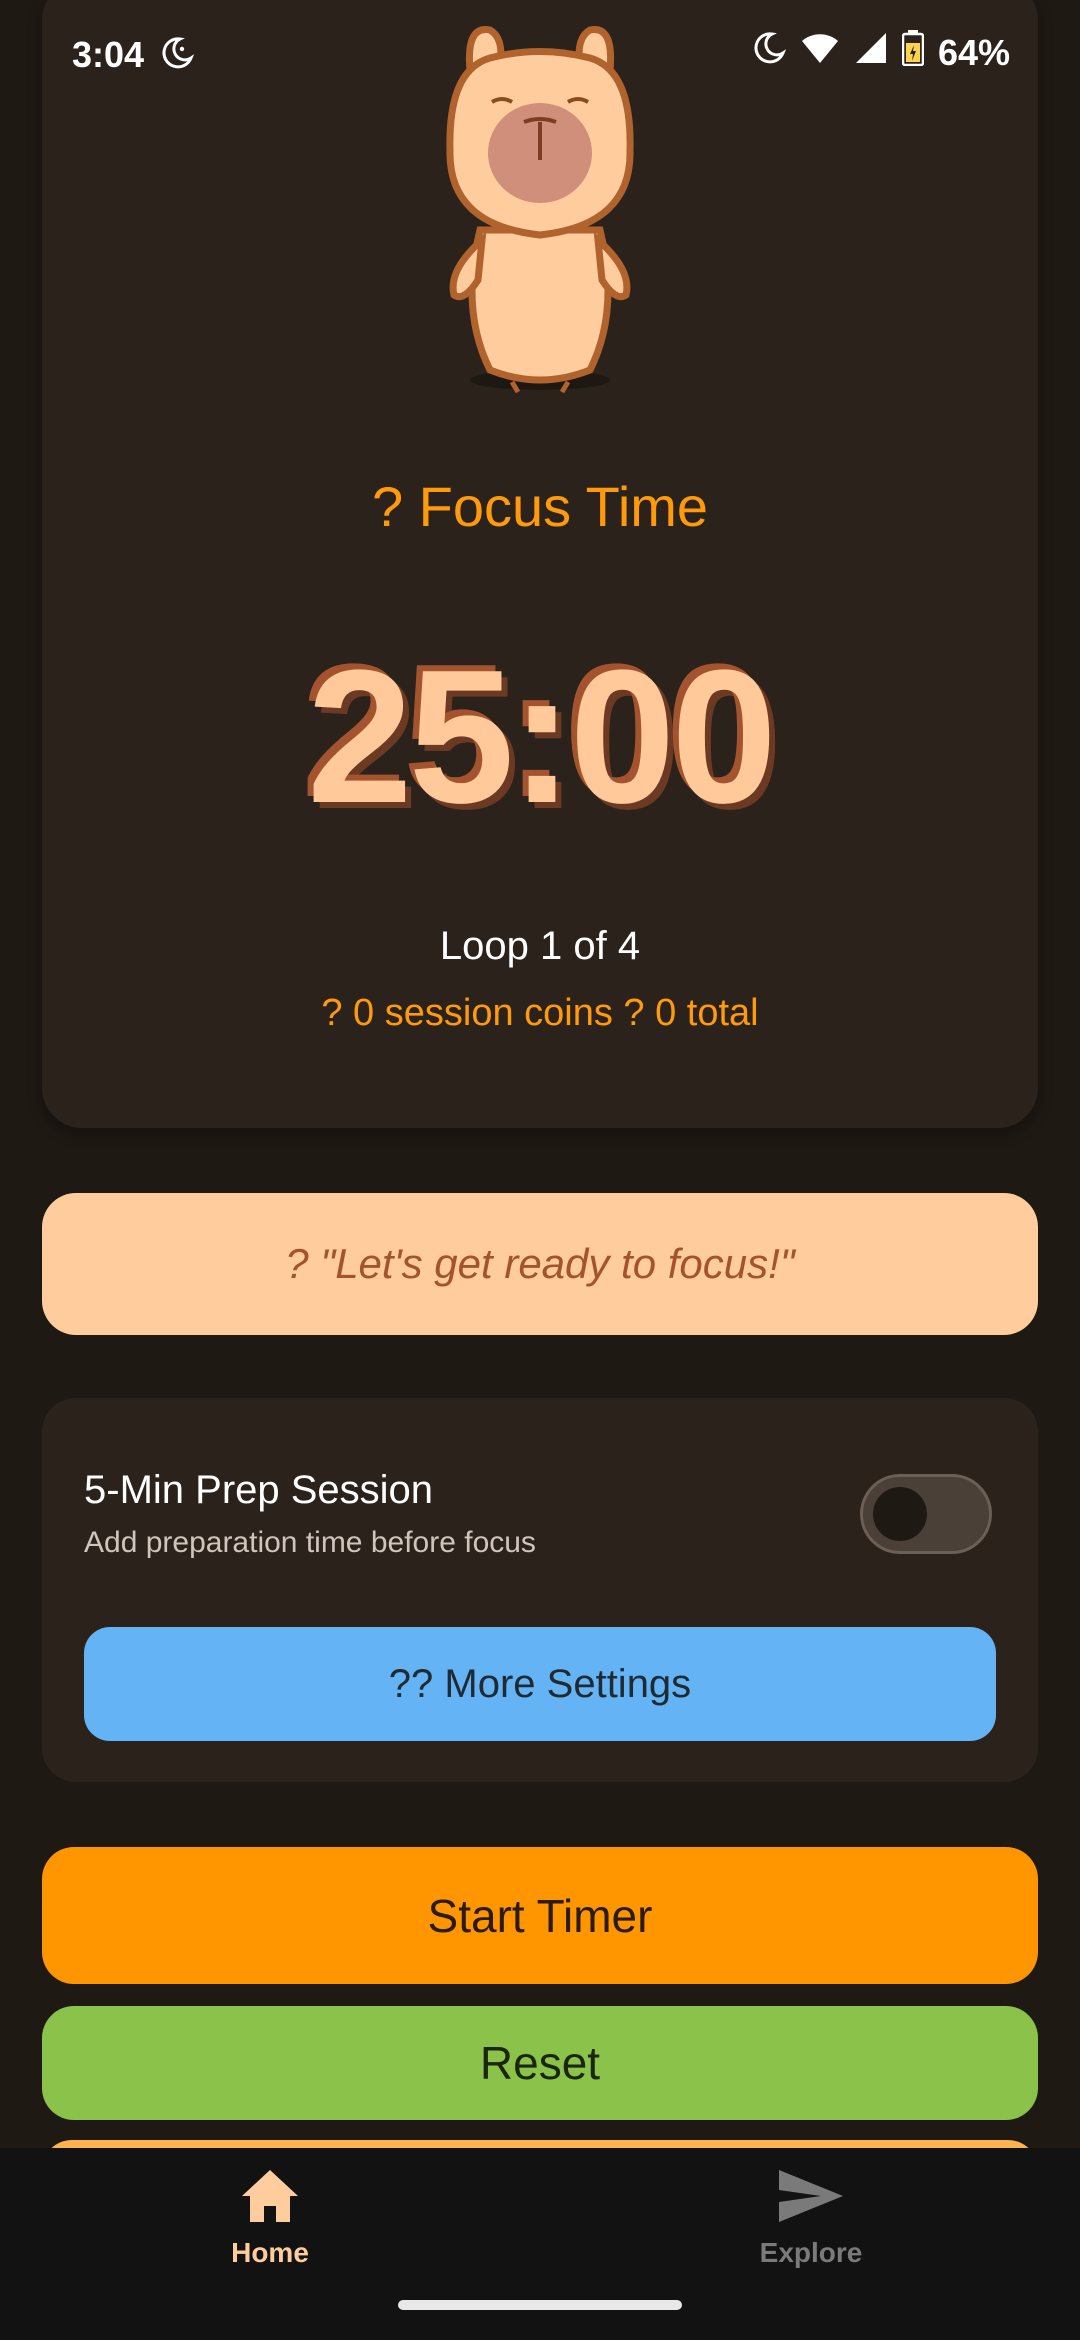 This screenshot has height=2340, width=1080. Describe the element at coordinates (769, 52) in the screenshot. I see `moon-icon` at that location.